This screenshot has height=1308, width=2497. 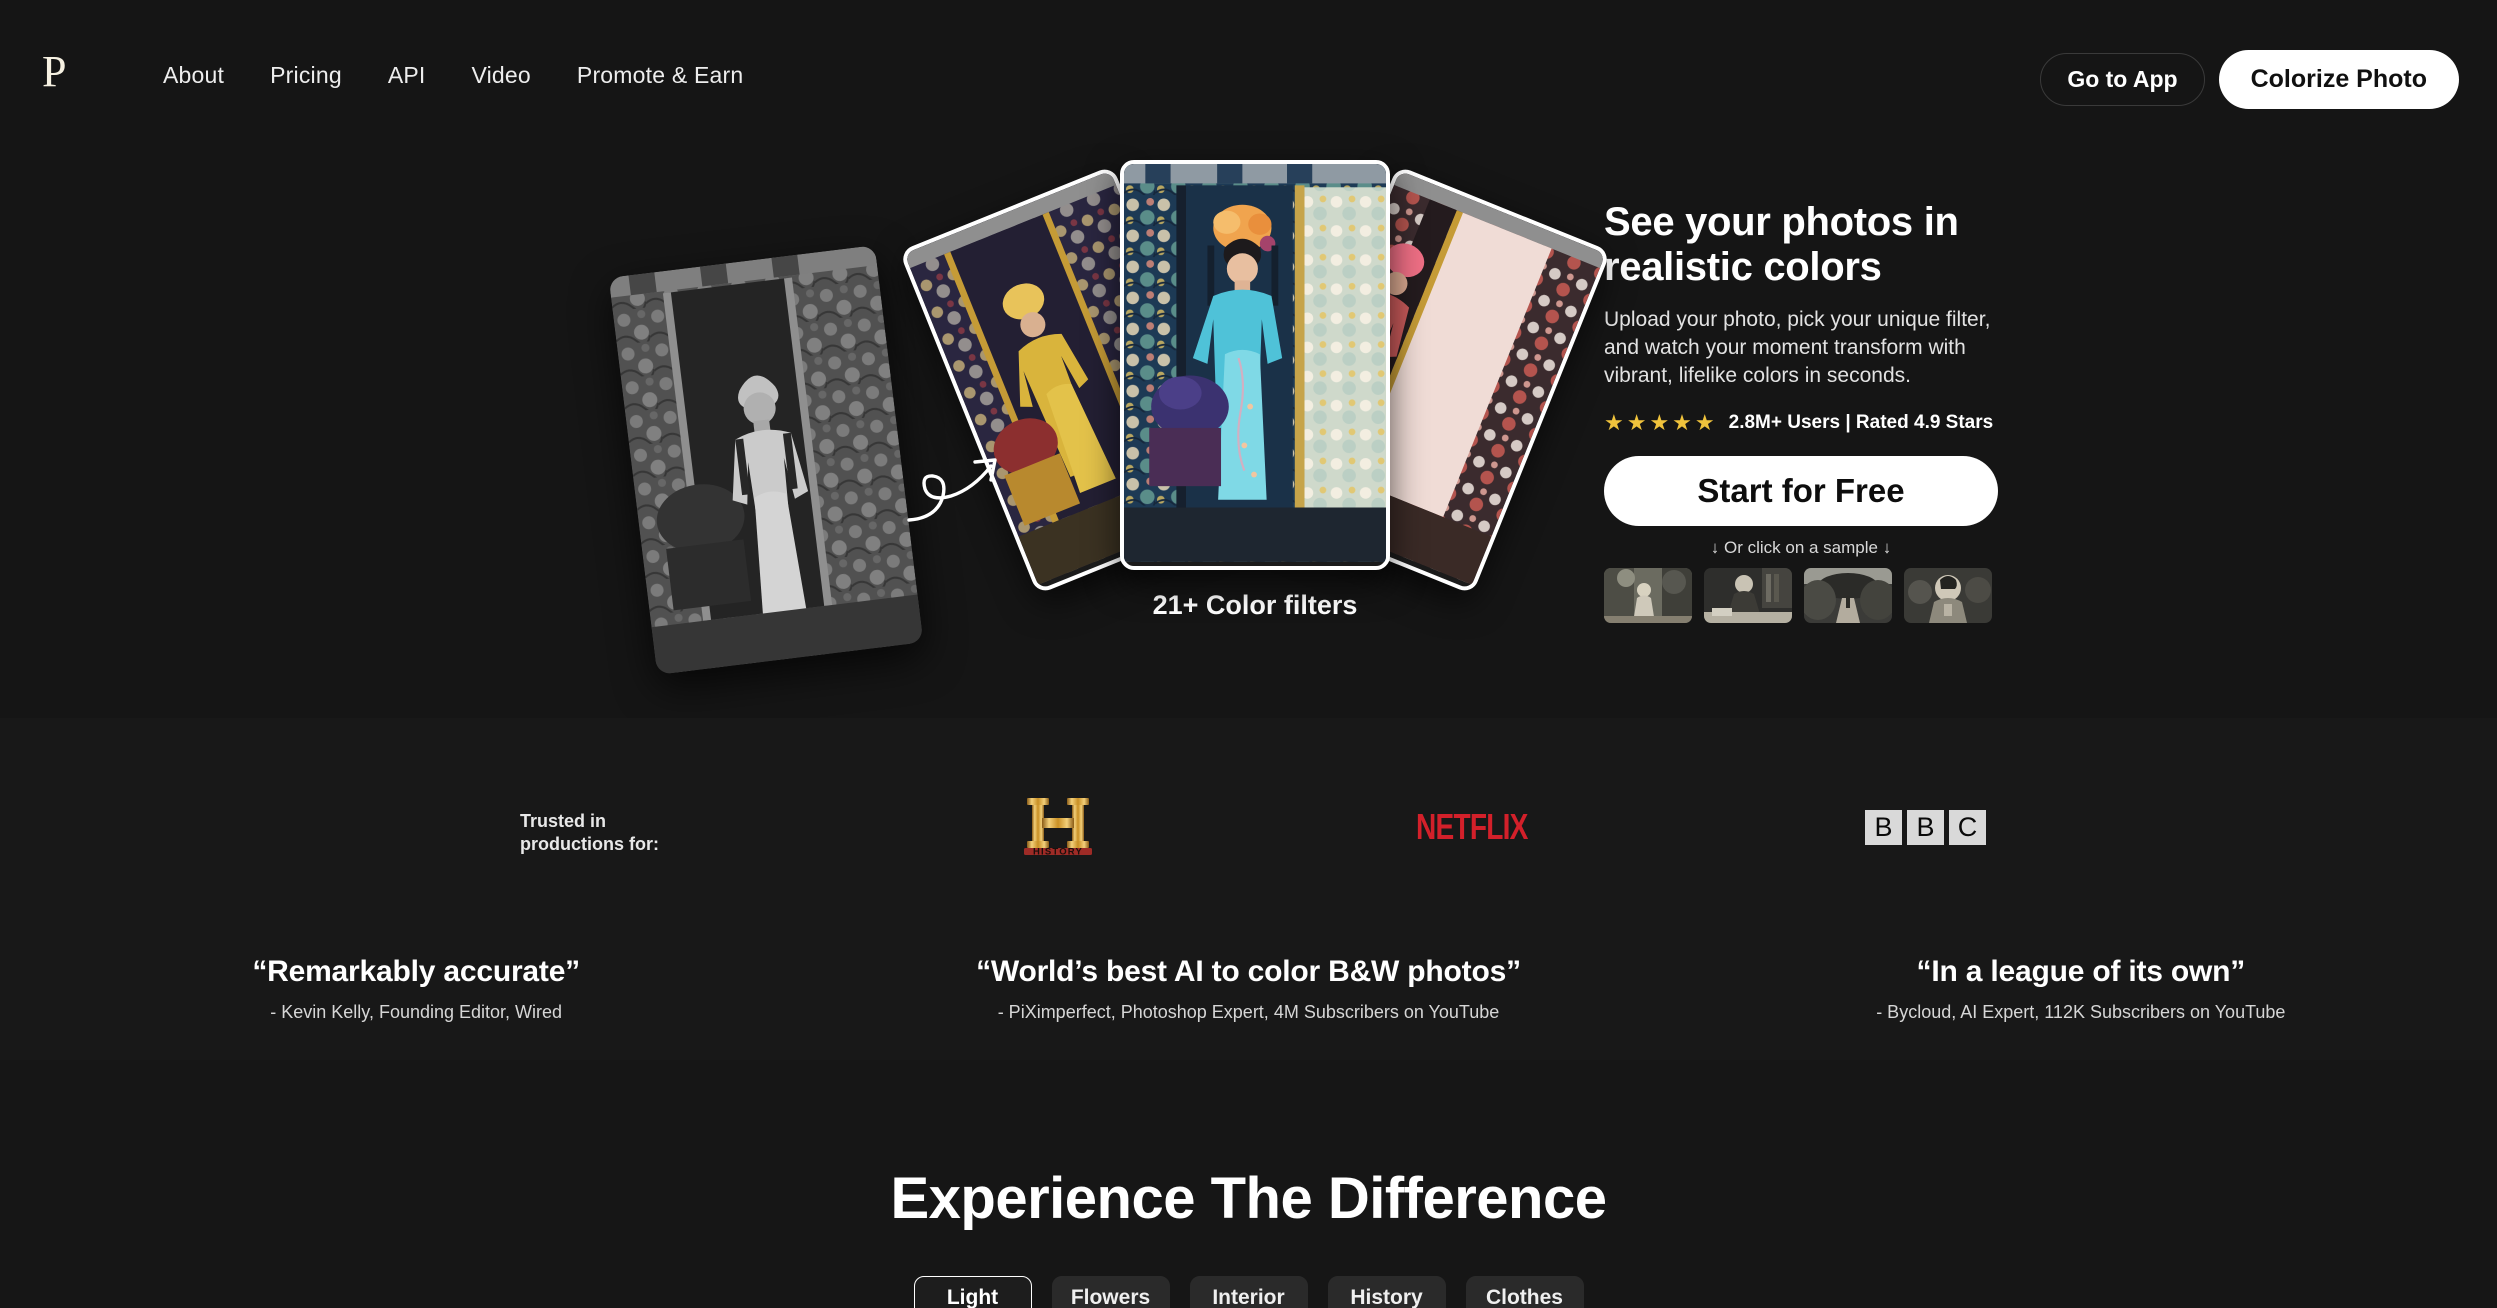 I want to click on hero-headline-line2: realistic colors, so click(x=1743, y=267).